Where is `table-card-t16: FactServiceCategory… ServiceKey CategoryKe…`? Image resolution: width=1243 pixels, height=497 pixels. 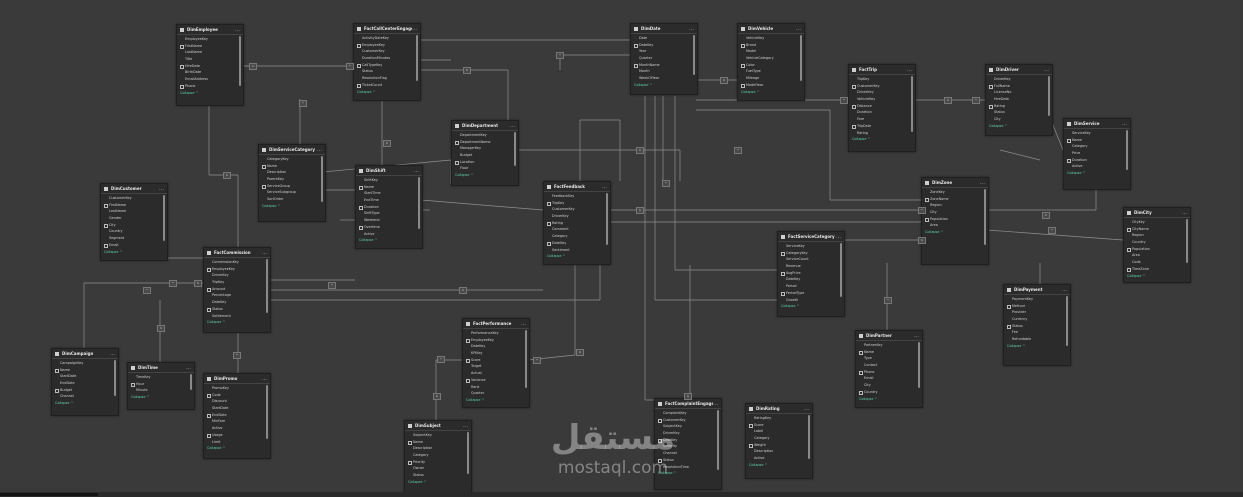
table-card-t16: FactServiceCategory… ServiceKey CategoryKe… is located at coordinates (811, 274).